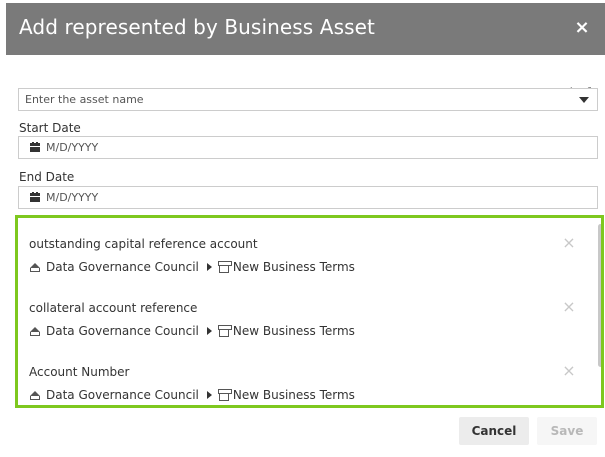 This screenshot has height=457, width=605. I want to click on end-date-field, so click(308, 197).